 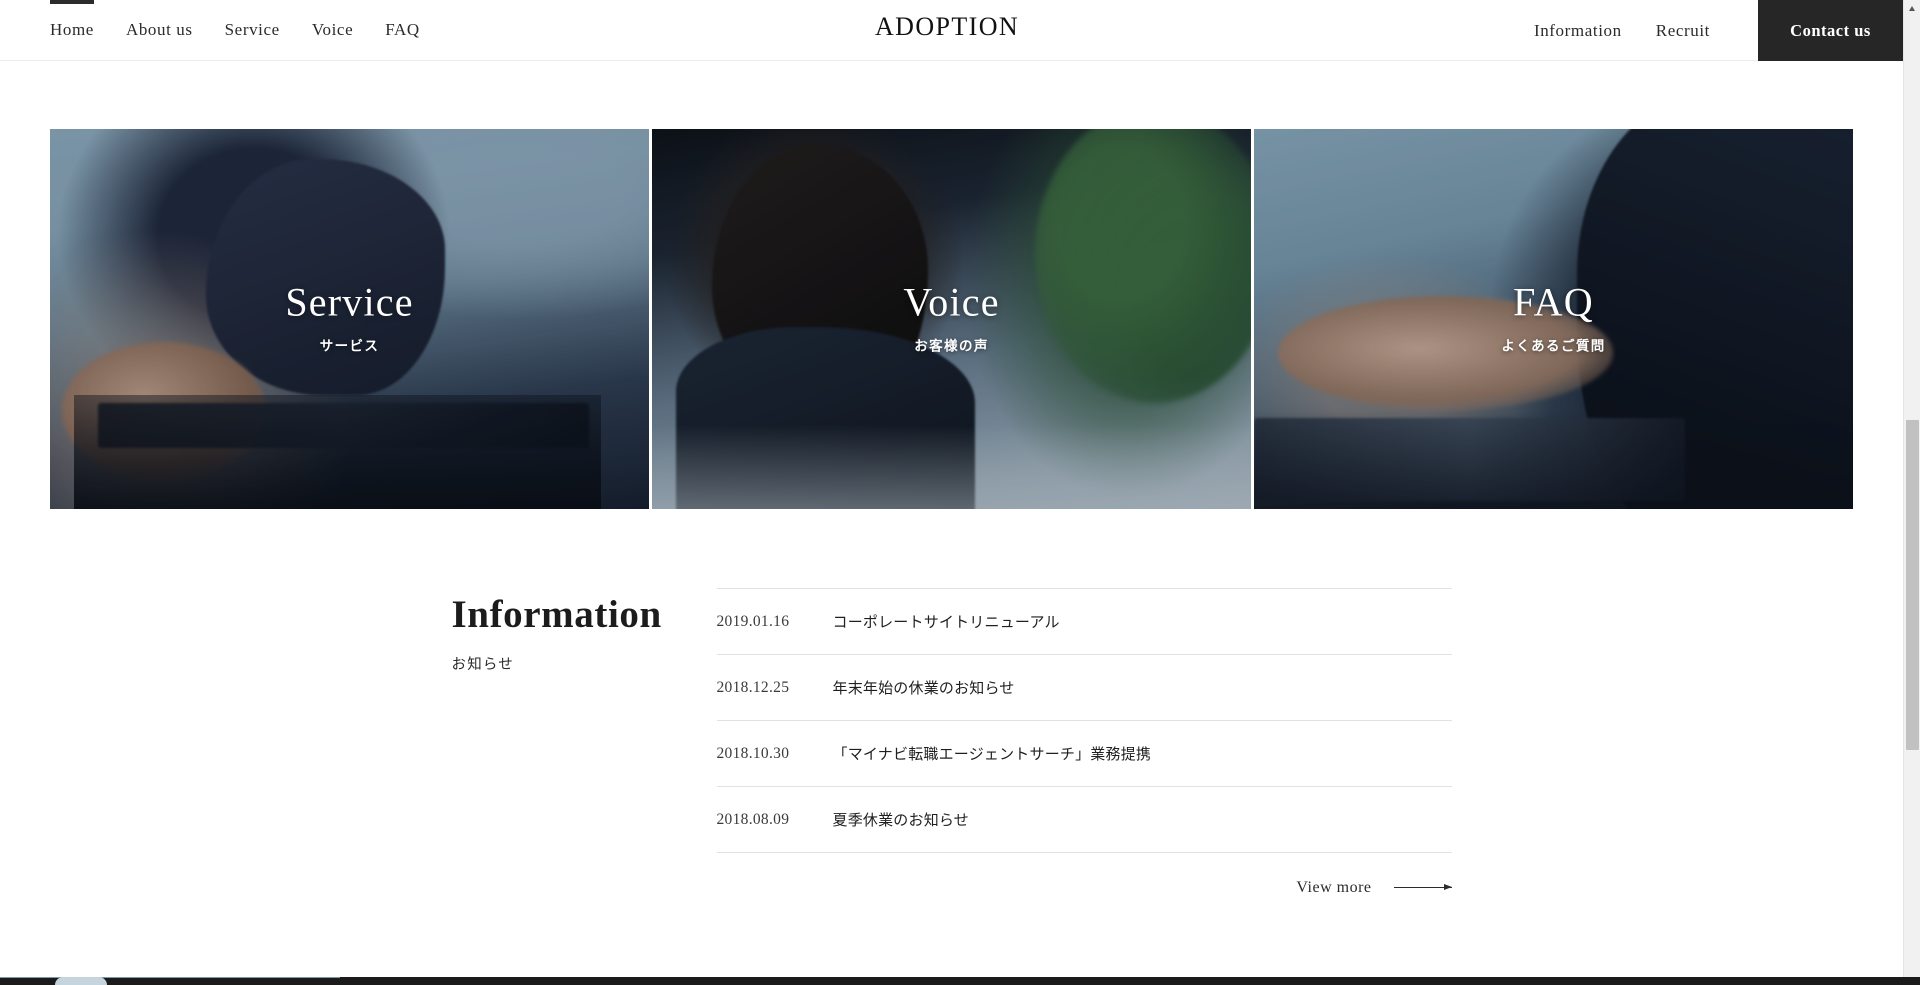 What do you see at coordinates (1683, 30) in the screenshot?
I see `nav-item-recruit: Recruit` at bounding box center [1683, 30].